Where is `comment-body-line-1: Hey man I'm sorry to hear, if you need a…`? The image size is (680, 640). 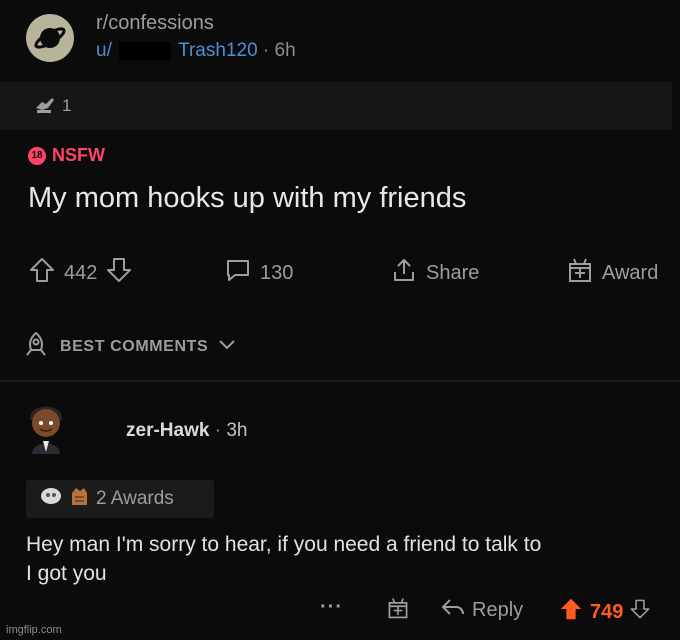
comment-body-line-1: Hey man I'm sorry to hear, if you need a… is located at coordinates (284, 544).